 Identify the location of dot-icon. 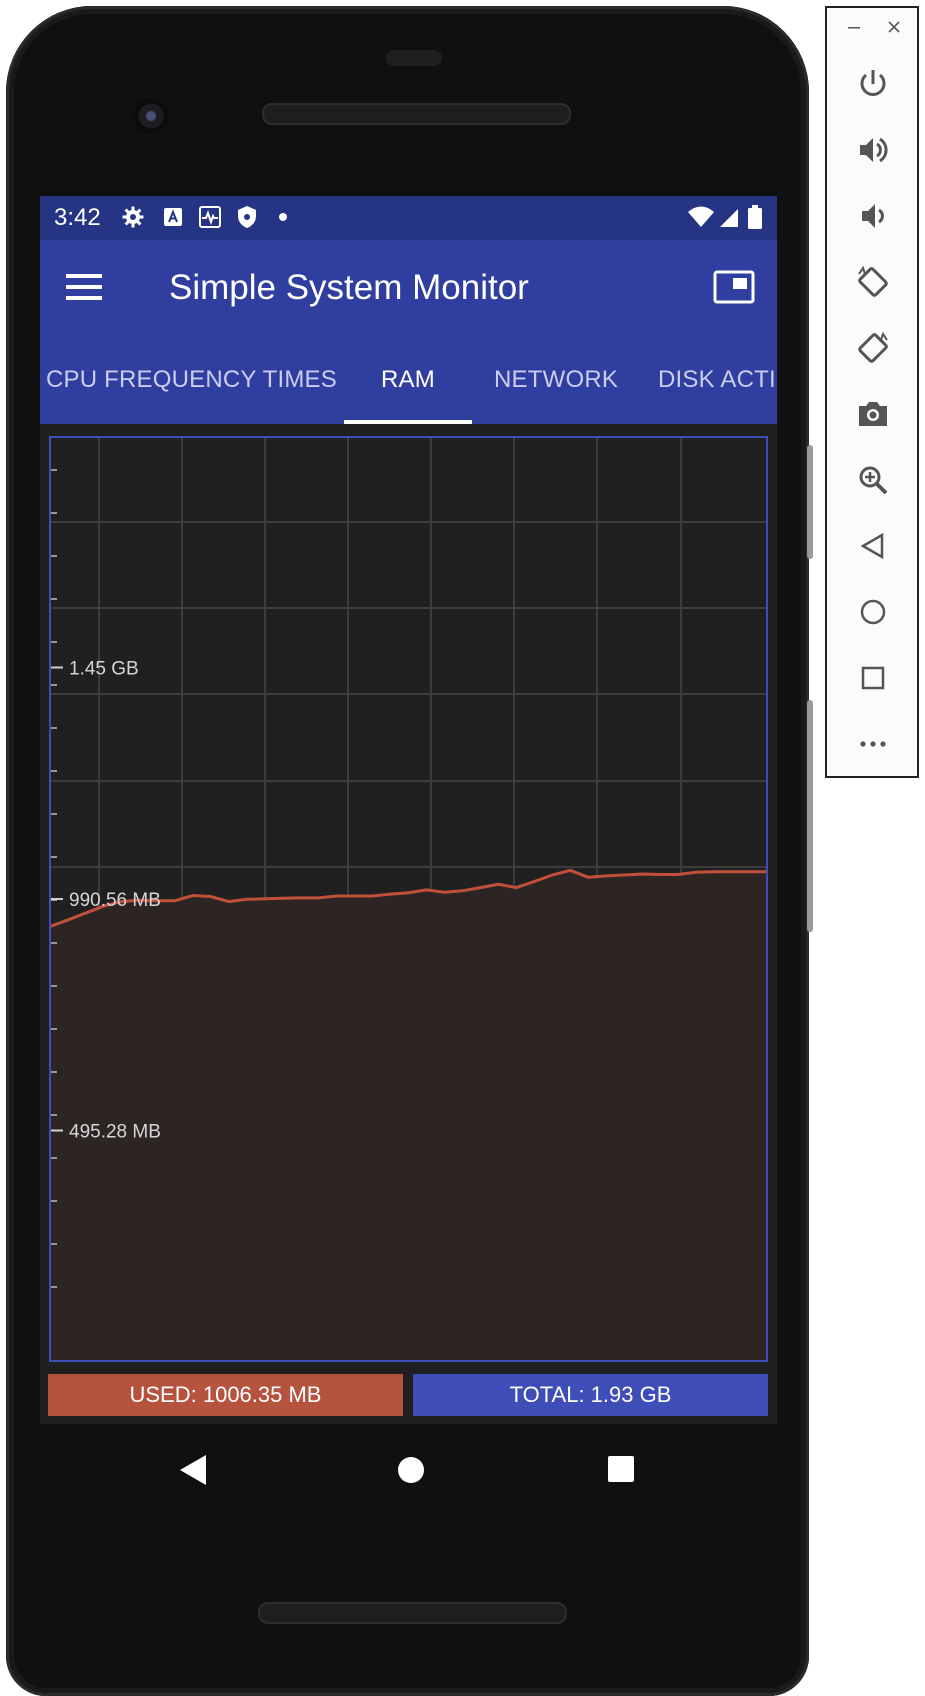
(283, 217).